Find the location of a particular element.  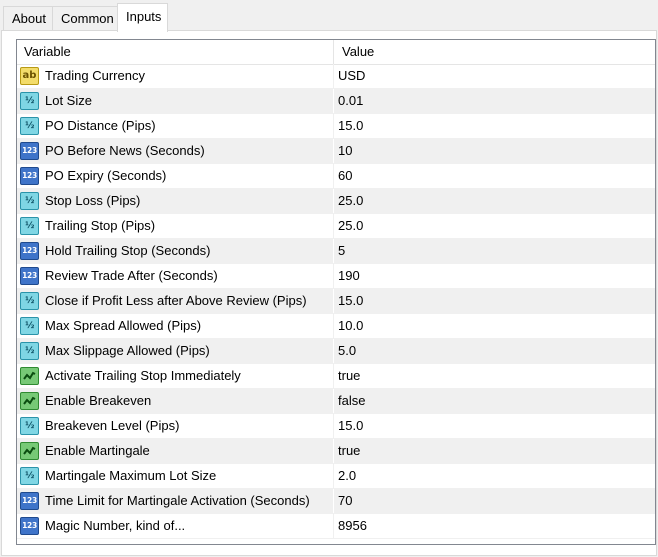

table-row: 123 Hold Trailing Stop (Seconds) 5 is located at coordinates (336, 251).